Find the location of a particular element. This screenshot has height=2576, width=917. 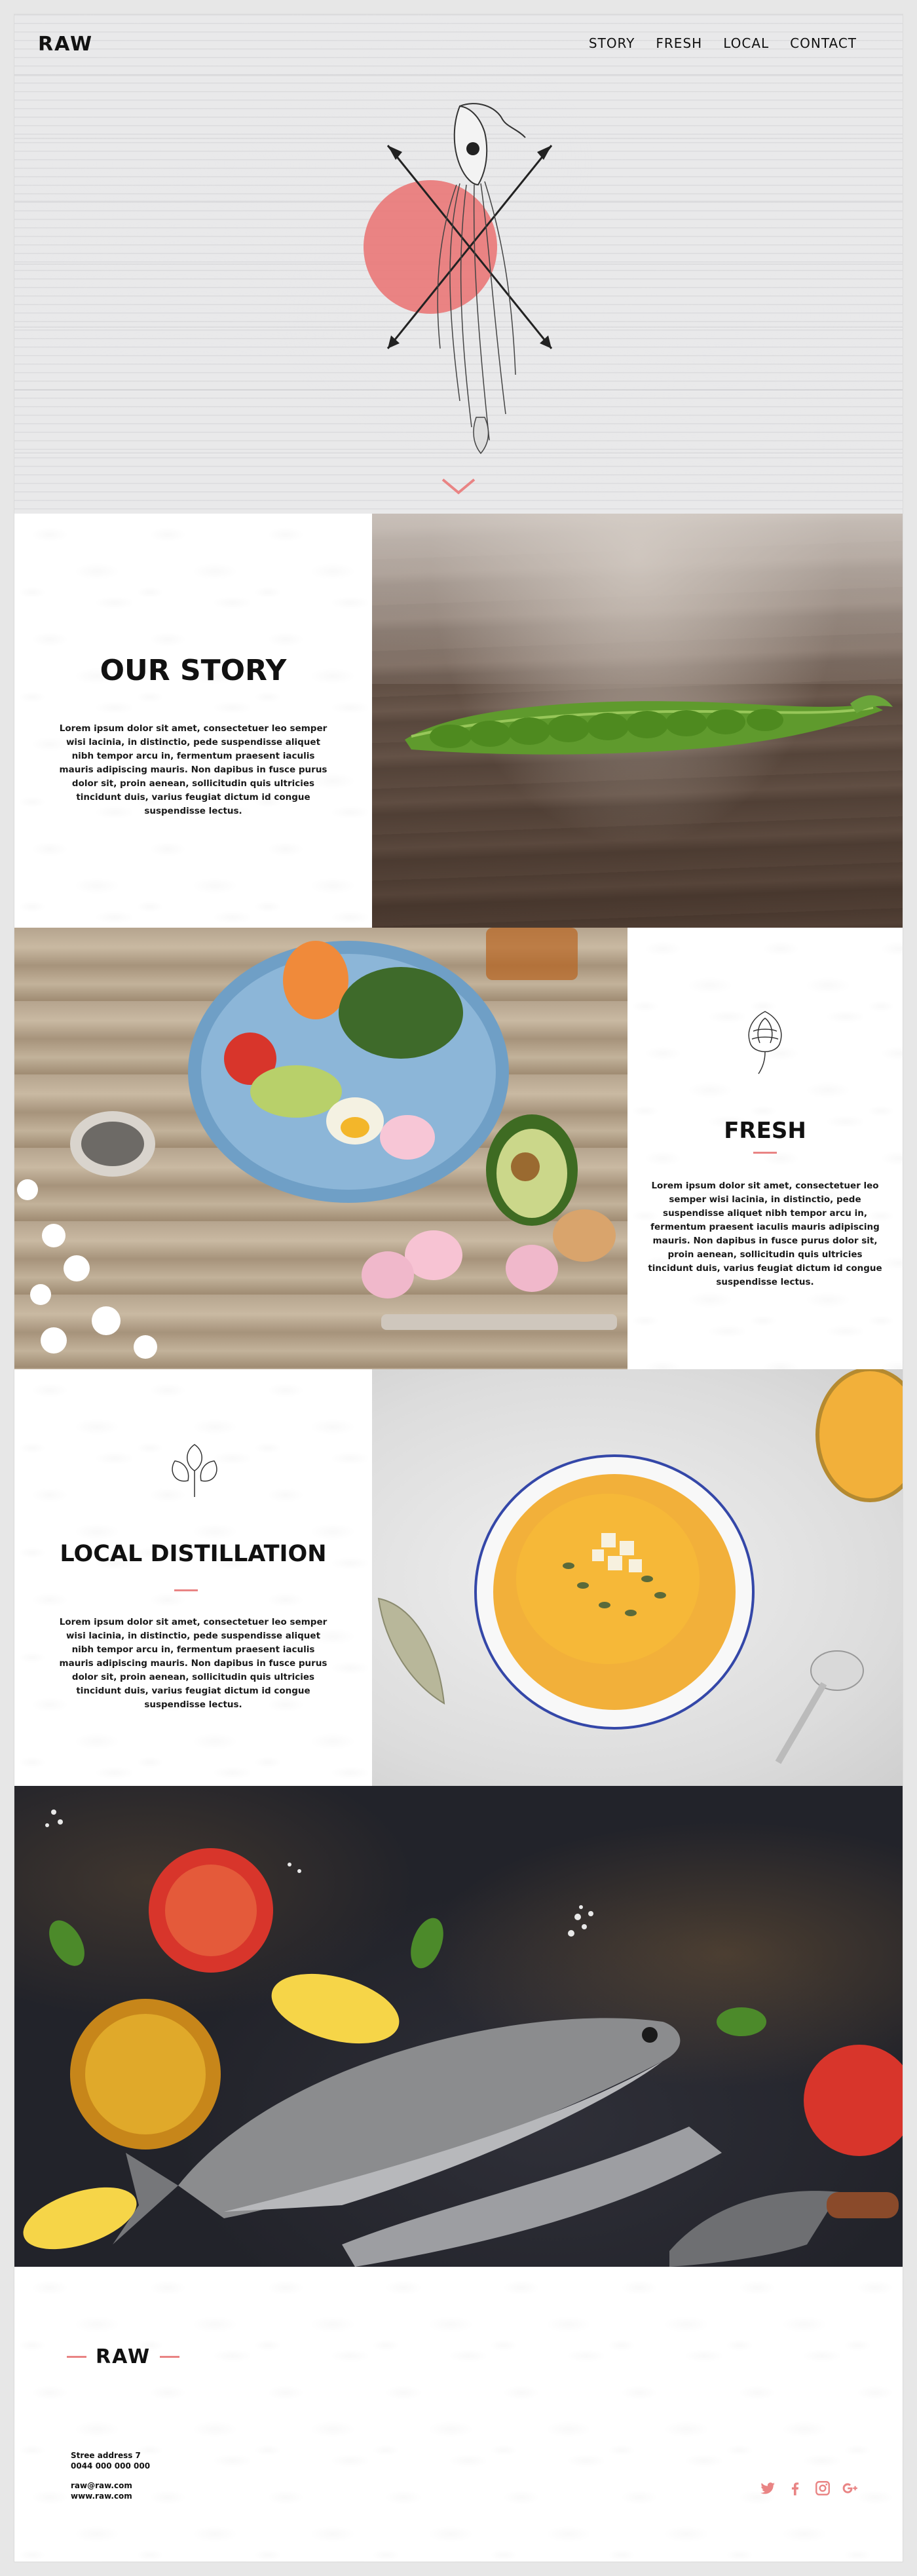

facebook-icon is located at coordinates (795, 2488).